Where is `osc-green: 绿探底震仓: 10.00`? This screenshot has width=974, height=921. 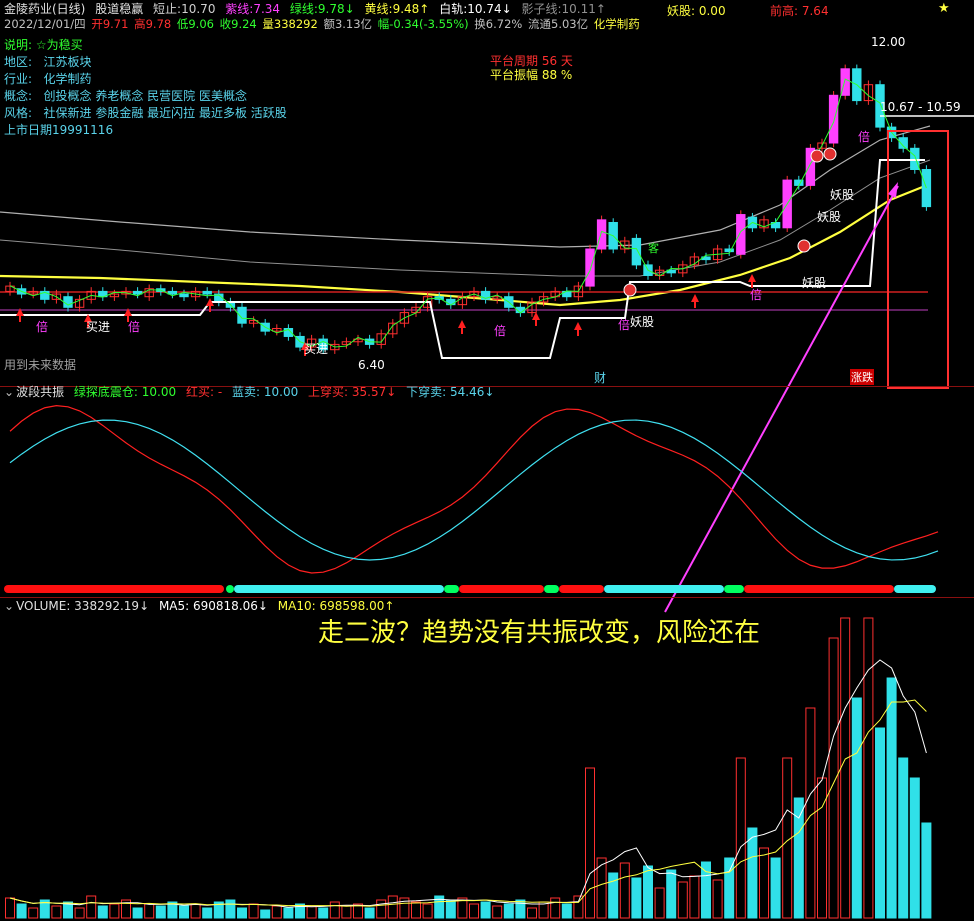
osc-green: 绿探底震仓: 10.00 is located at coordinates (125, 392).